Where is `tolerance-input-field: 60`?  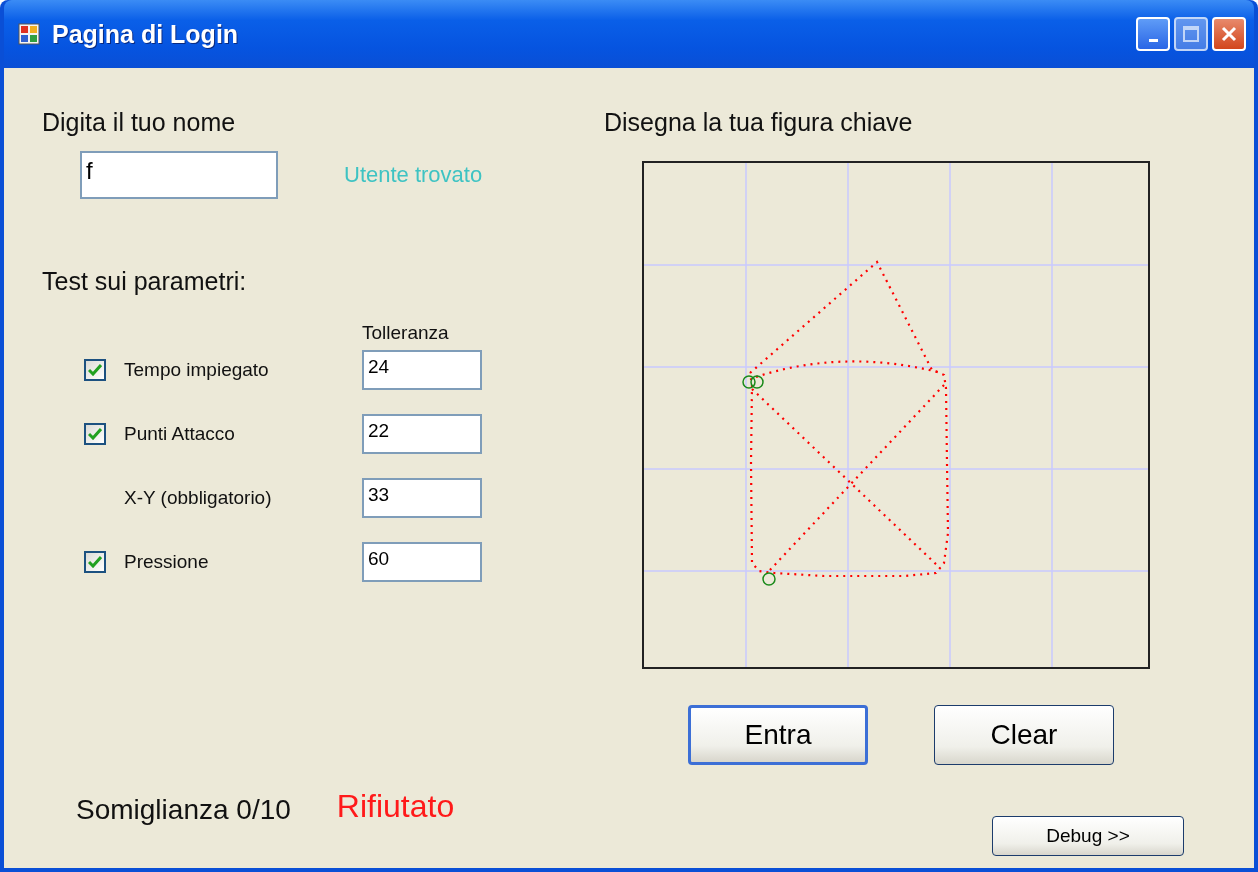
tolerance-input-field: 60 is located at coordinates (422, 562).